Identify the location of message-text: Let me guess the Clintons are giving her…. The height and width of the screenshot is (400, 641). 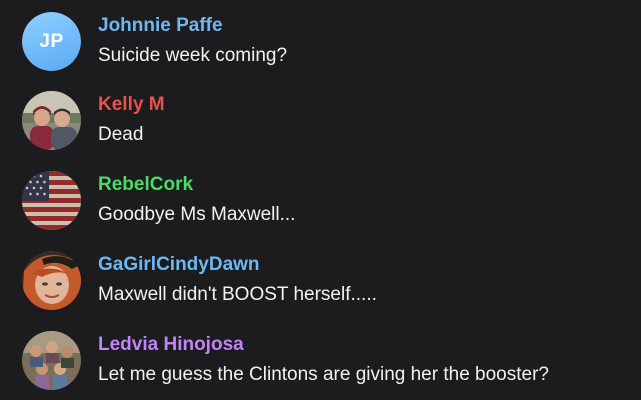
(323, 374).